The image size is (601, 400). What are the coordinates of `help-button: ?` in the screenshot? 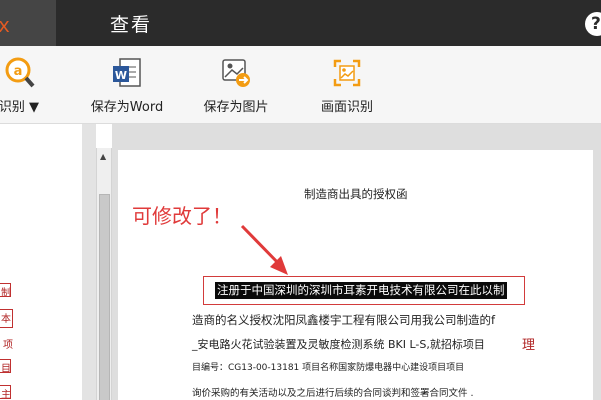 It's located at (593, 24).